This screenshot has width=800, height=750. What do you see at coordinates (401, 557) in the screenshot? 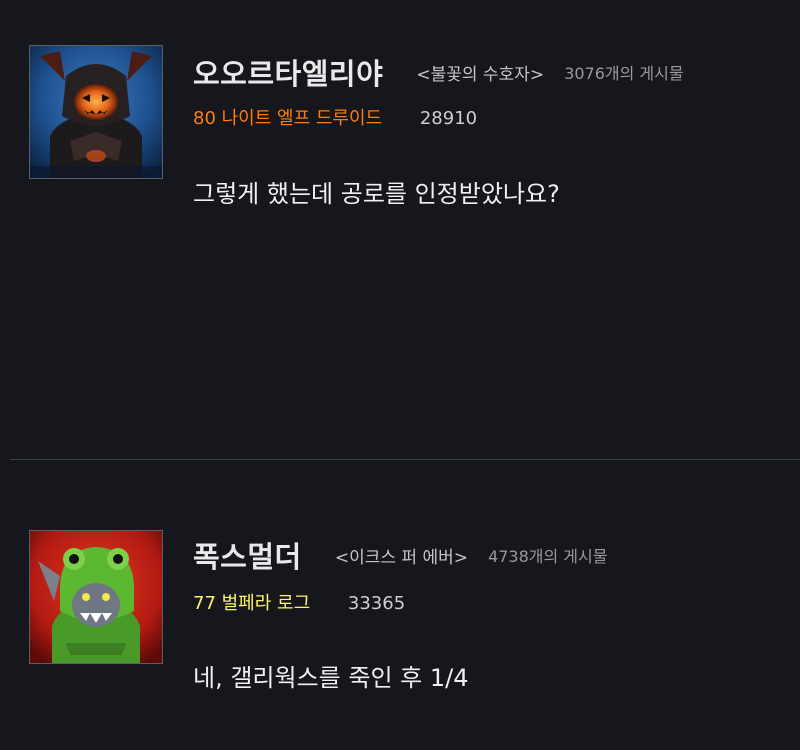
I see `guild-title: <이크스 퍼 에버>` at bounding box center [401, 557].